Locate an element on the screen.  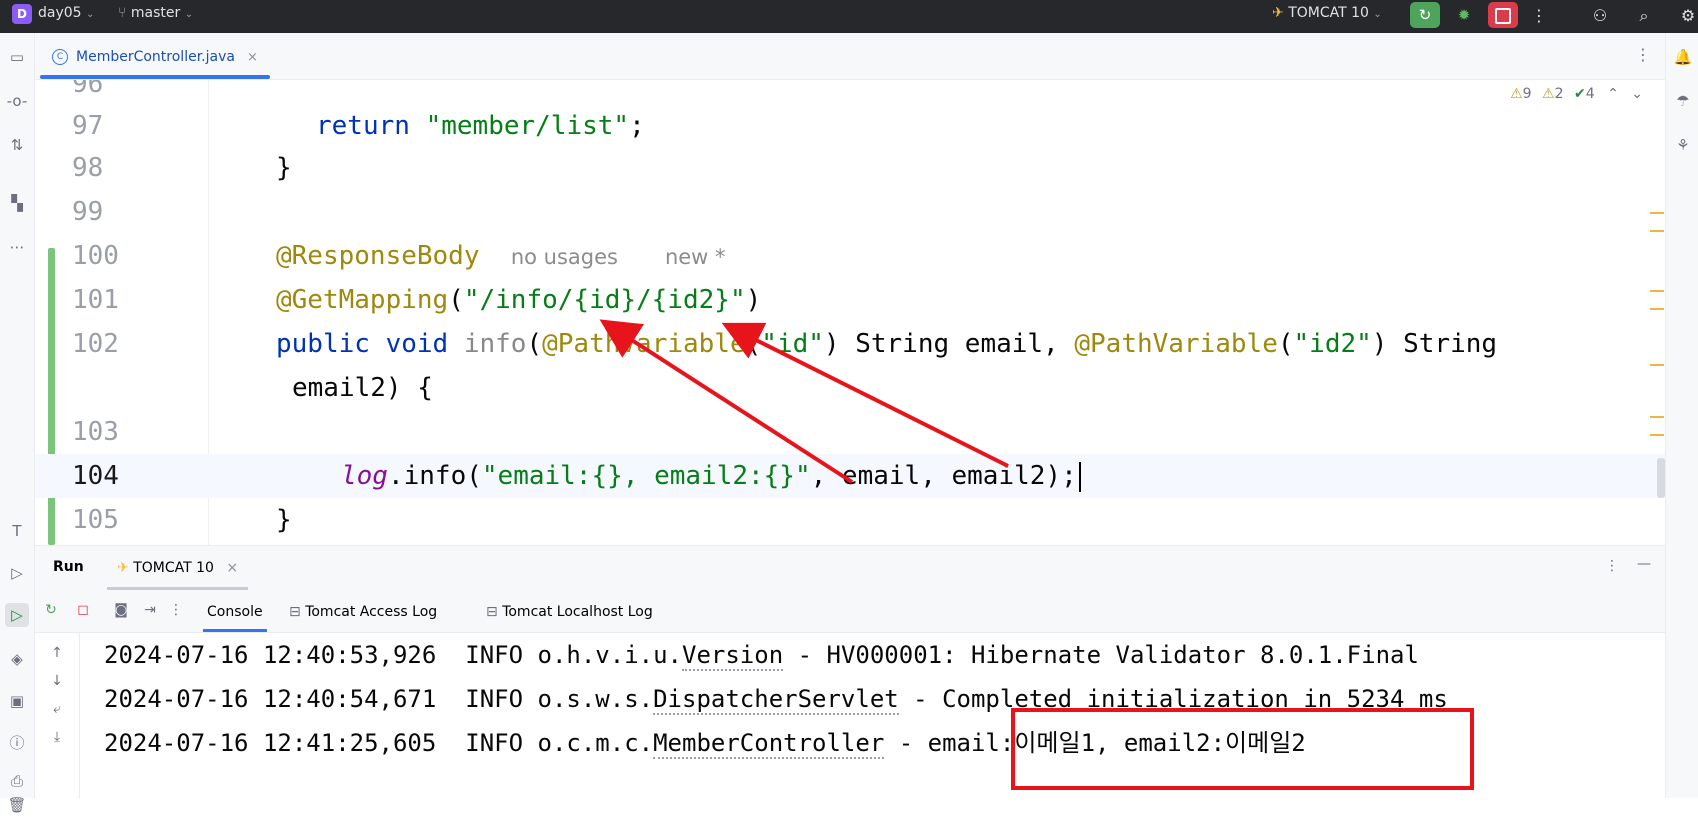
python-icon: ⚘ is located at coordinates (1683, 145).